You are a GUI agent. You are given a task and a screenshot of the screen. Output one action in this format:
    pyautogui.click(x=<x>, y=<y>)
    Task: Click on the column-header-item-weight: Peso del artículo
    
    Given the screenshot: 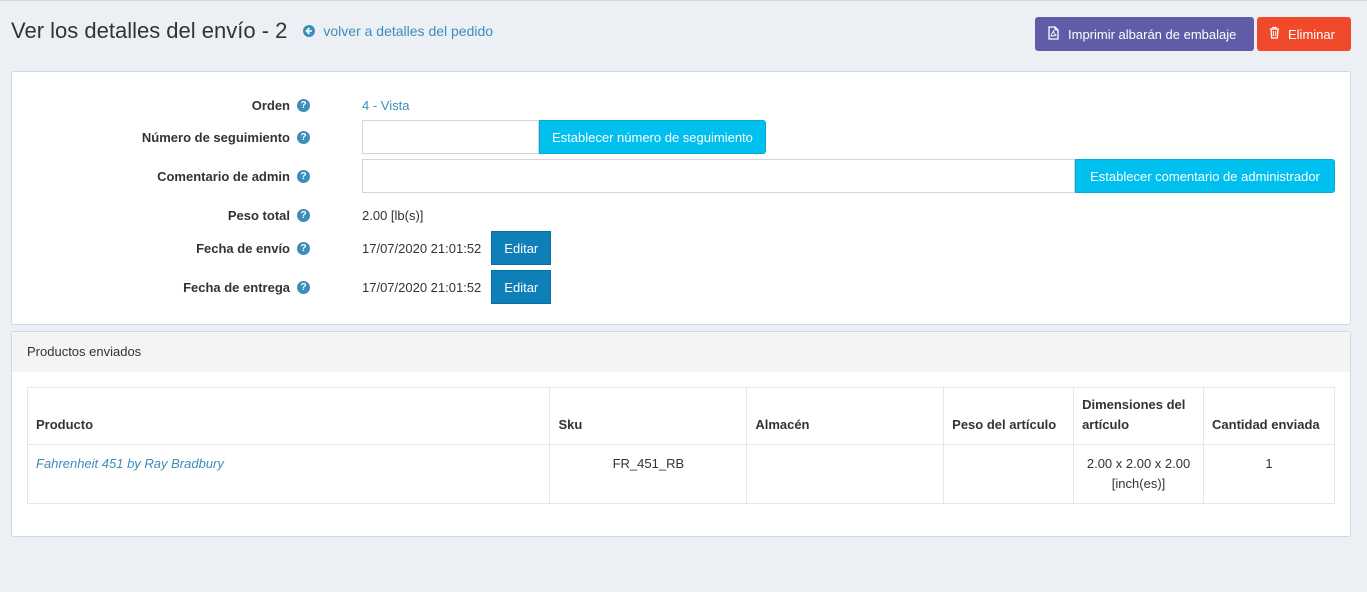 What is the action you would take?
    pyautogui.click(x=1009, y=416)
    